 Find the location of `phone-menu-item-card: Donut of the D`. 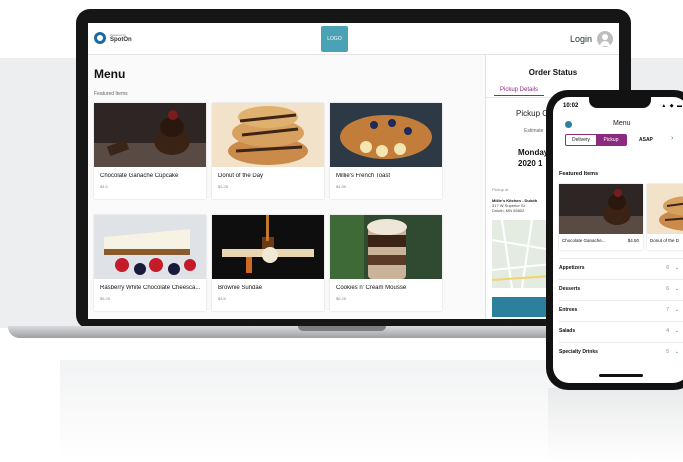

phone-menu-item-card: Donut of the D is located at coordinates (665, 217).